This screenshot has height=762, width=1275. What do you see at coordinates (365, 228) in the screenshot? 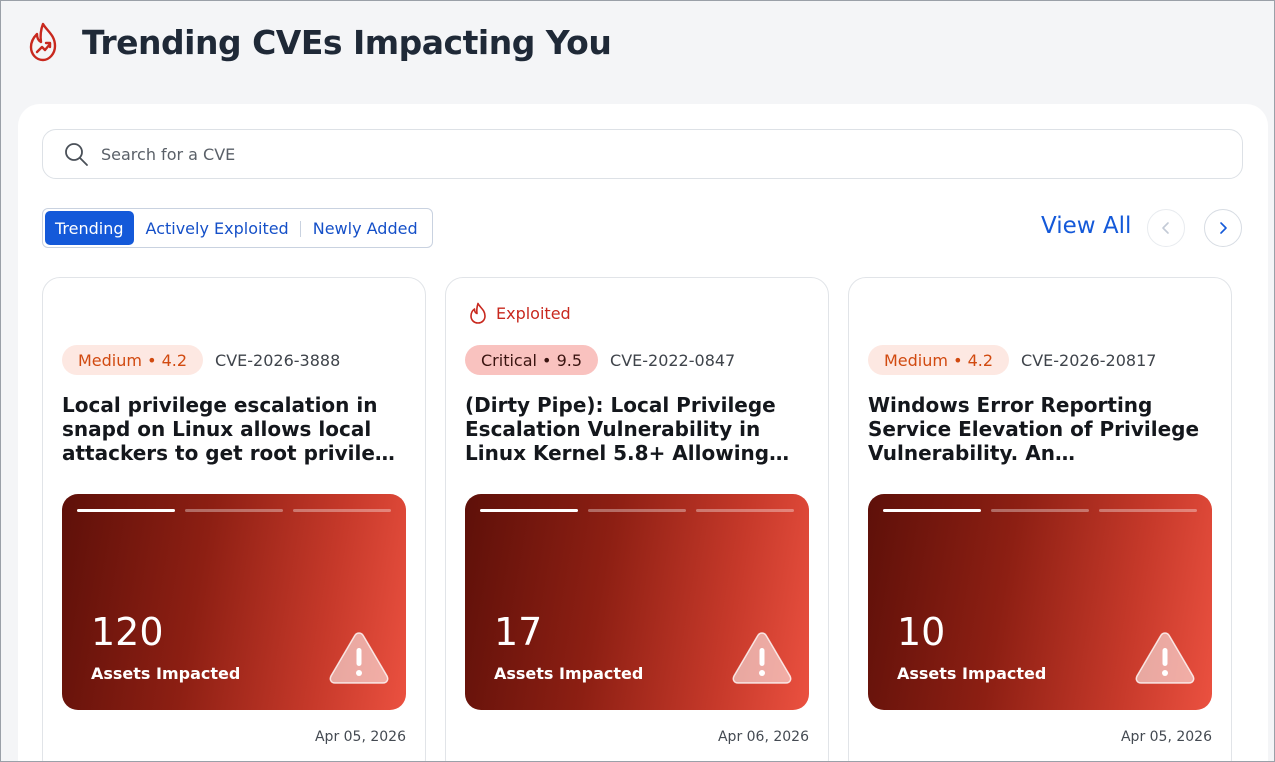
I see `tab-newly-added: Newly Added` at bounding box center [365, 228].